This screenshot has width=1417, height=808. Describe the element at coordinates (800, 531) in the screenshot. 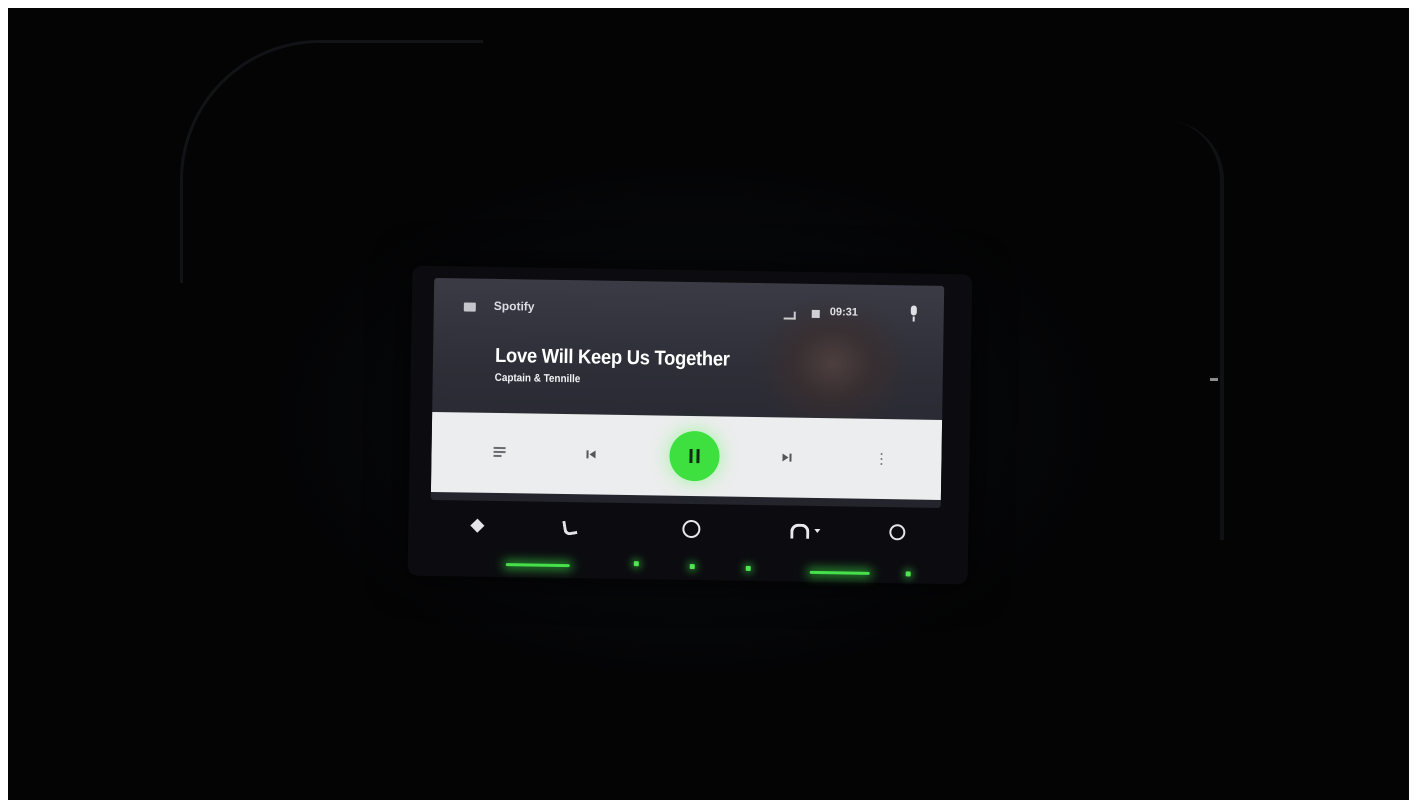

I see `headphones-icon` at that location.